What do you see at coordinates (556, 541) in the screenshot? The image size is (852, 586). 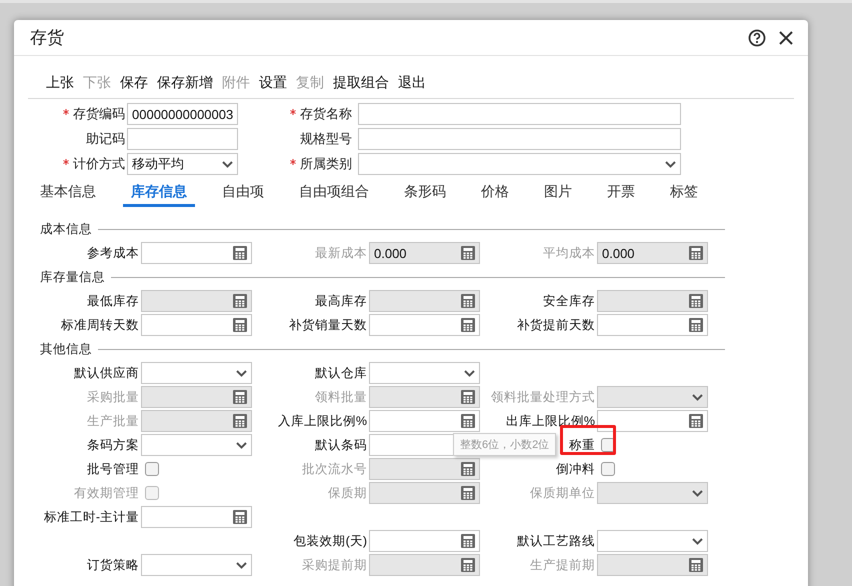 I see `field-label: 默认工艺路线` at bounding box center [556, 541].